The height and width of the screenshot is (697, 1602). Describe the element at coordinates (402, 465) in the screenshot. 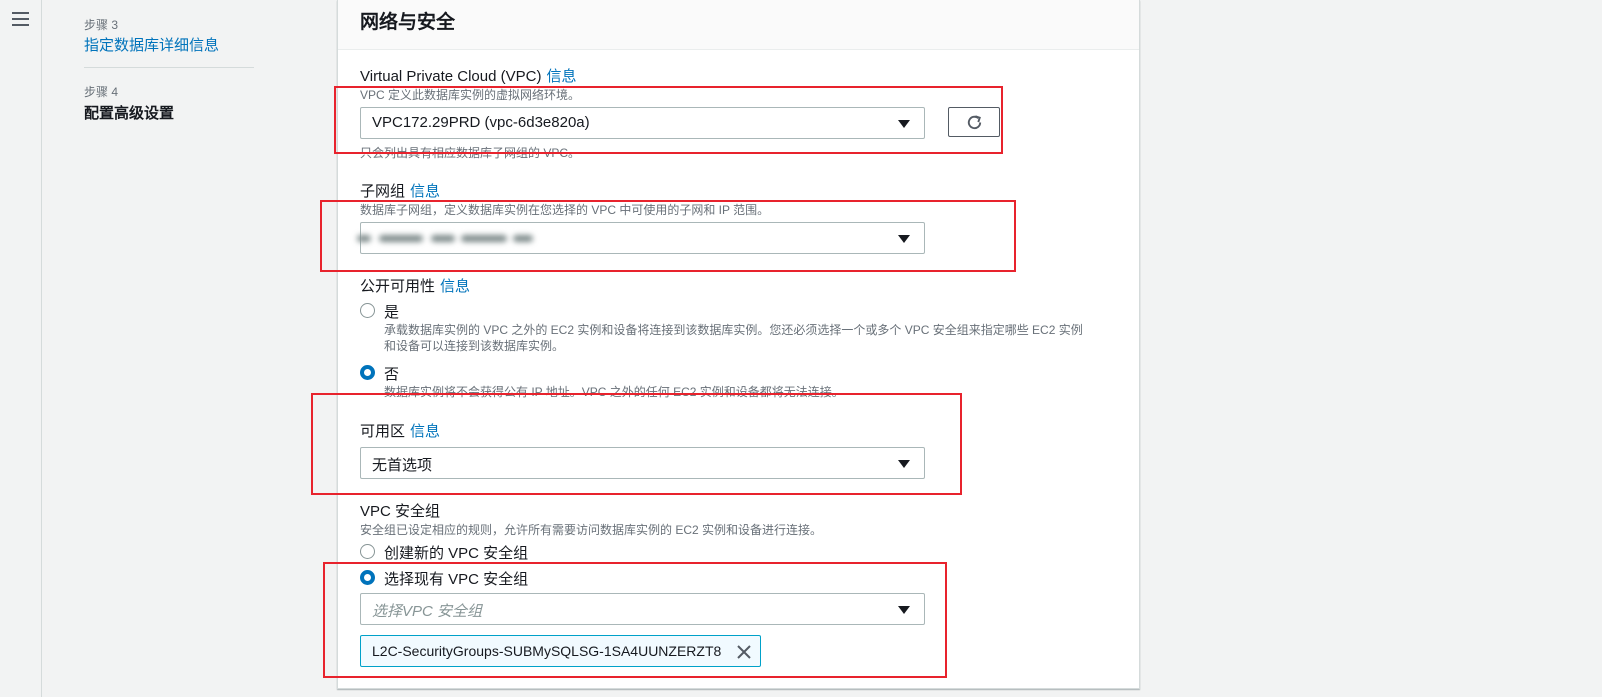

I see `availability-zone-value: 无首选项` at that location.